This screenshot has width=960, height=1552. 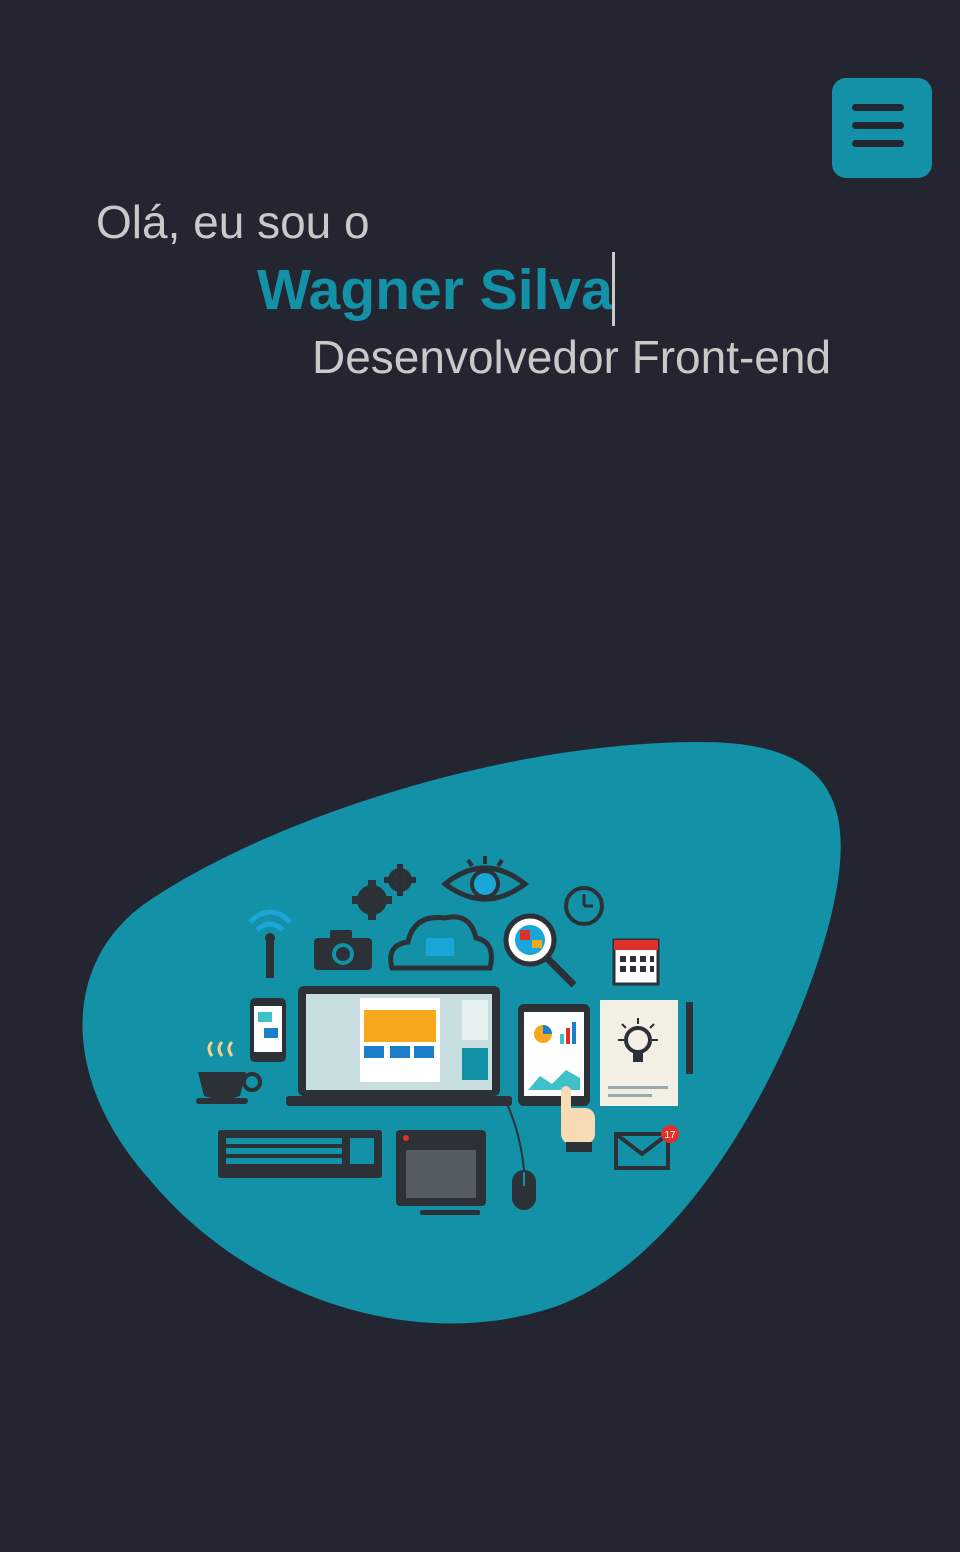 What do you see at coordinates (878, 107) in the screenshot?
I see `hamburger-icon-bar-top` at bounding box center [878, 107].